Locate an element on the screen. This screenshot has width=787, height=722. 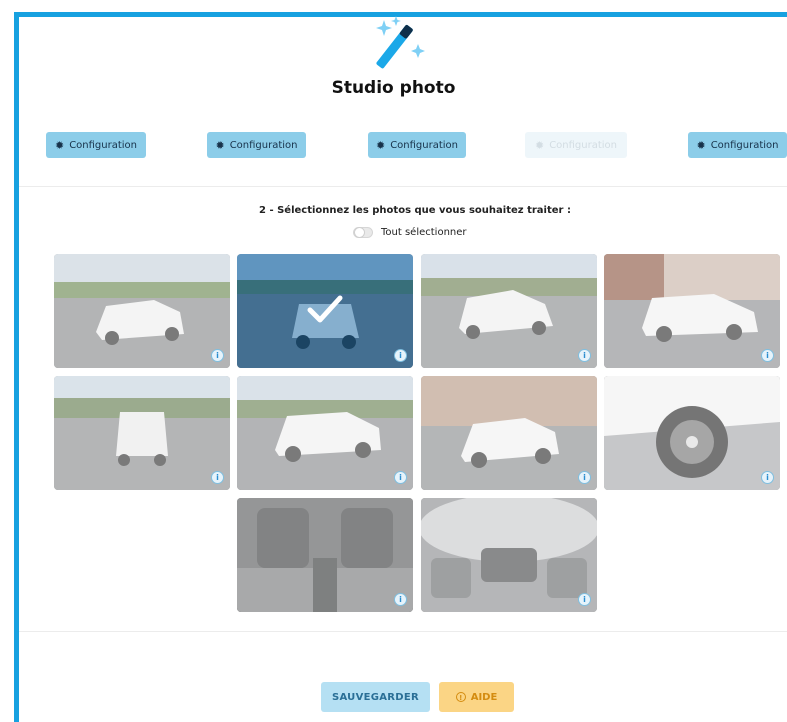
info-circle-icon: ! is located at coordinates (460, 697).